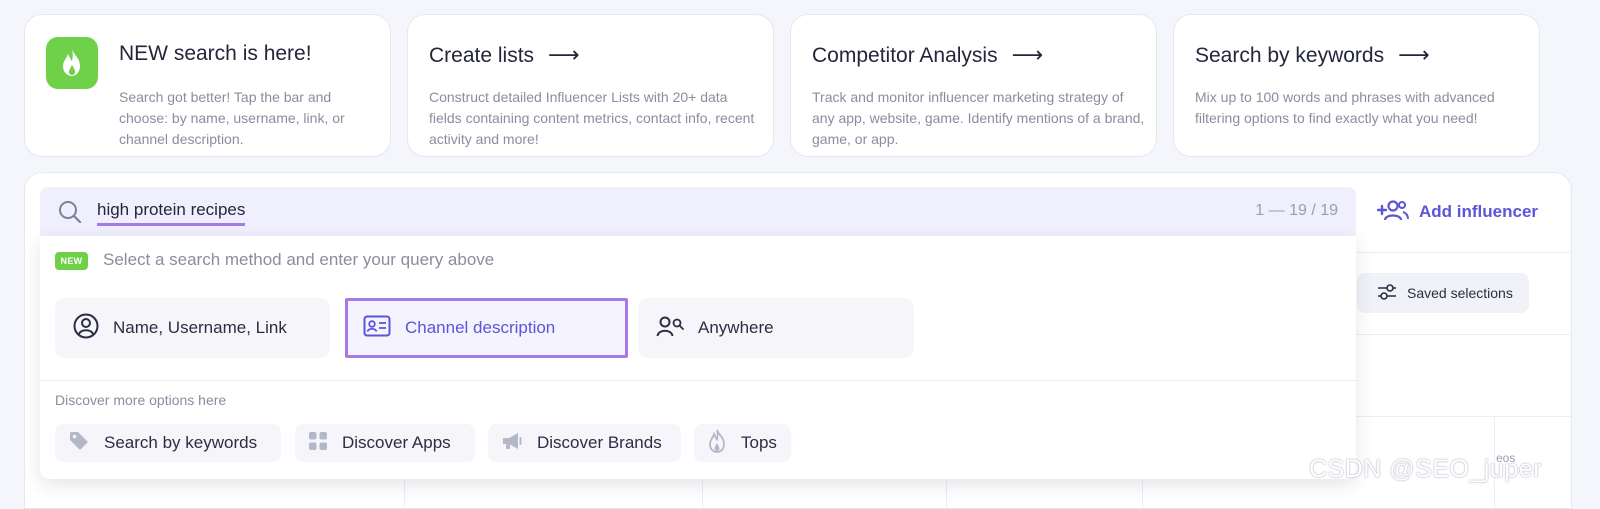 The width and height of the screenshot is (1600, 509). Describe the element at coordinates (1460, 293) in the screenshot. I see `saved-selections-label: Saved selections` at that location.